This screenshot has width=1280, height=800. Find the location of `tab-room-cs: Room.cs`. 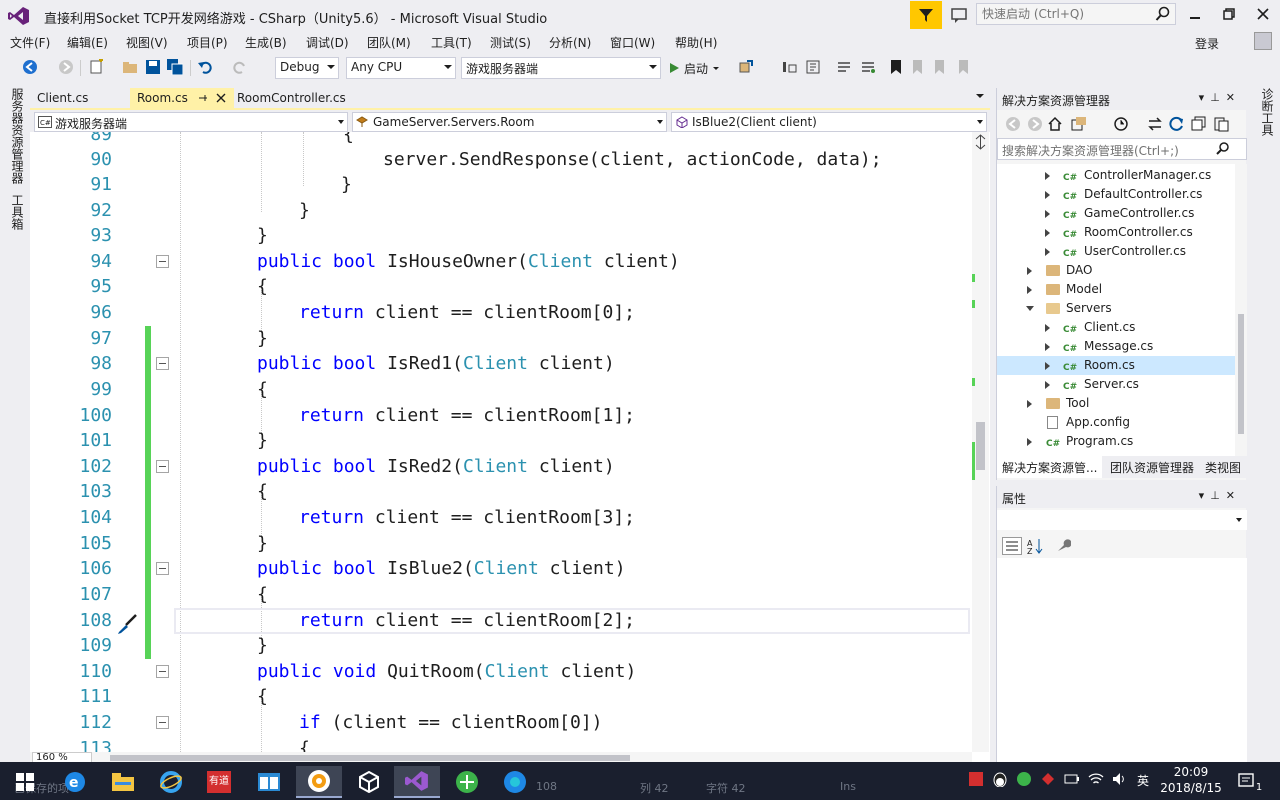

tab-room-cs: Room.cs is located at coordinates (182, 99).